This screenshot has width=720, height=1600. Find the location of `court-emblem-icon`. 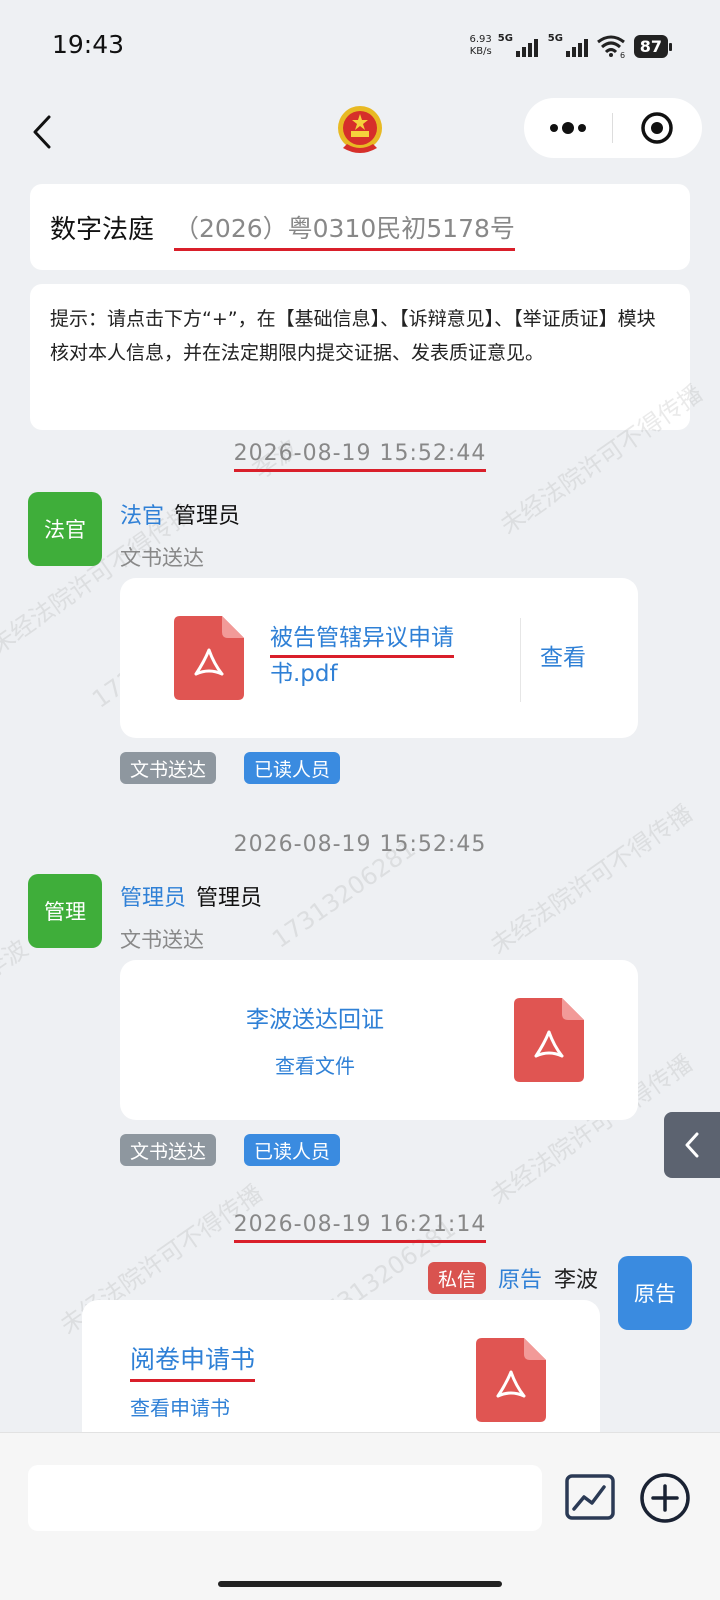

court-emblem-icon is located at coordinates (360, 129).